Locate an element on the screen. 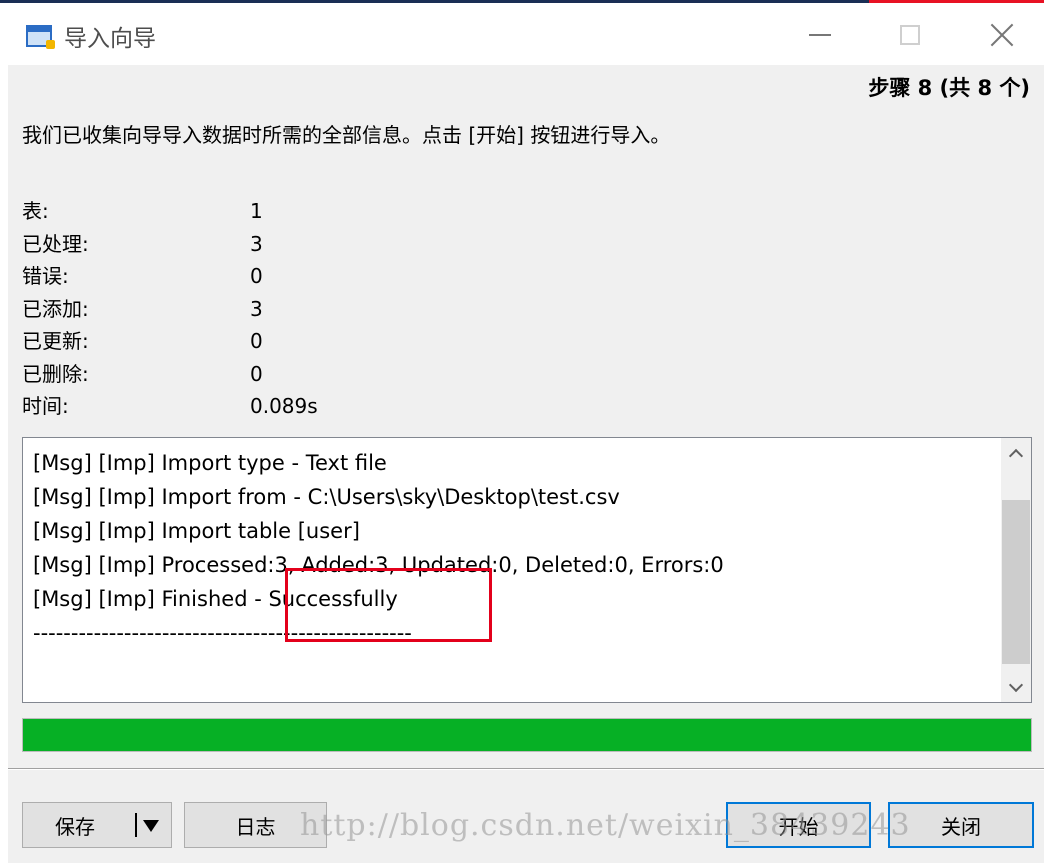 Image resolution: width=1044 pixels, height=863 pixels. log-scrollbar is located at coordinates (1016, 570).